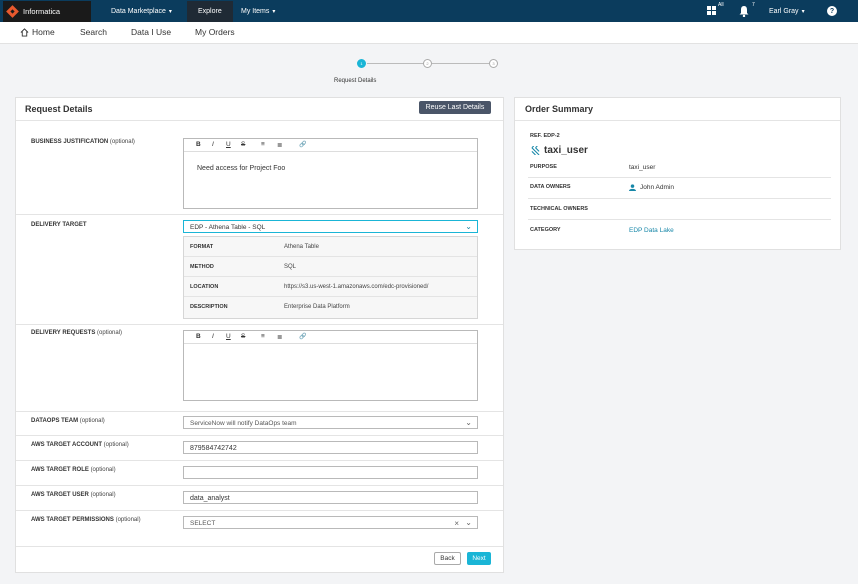  I want to click on nav-explore: Explore, so click(210, 11).